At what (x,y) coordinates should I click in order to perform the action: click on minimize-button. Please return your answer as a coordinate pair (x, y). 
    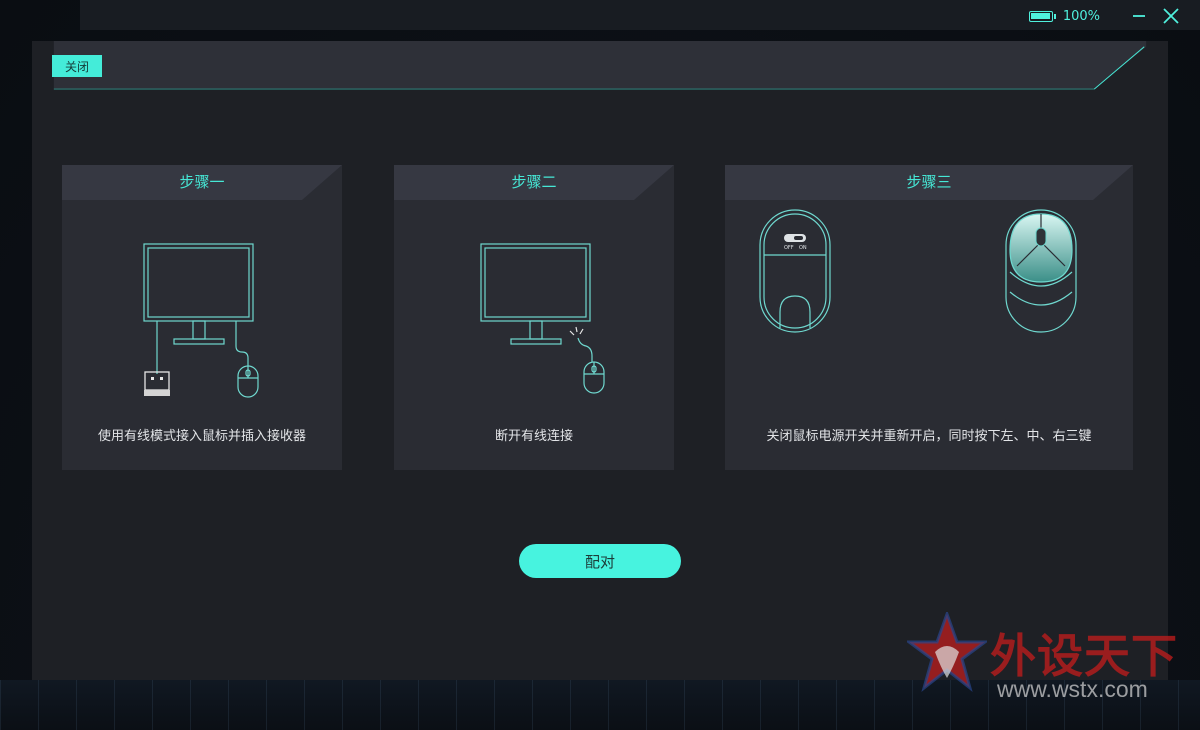
    Looking at the image, I should click on (1139, 16).